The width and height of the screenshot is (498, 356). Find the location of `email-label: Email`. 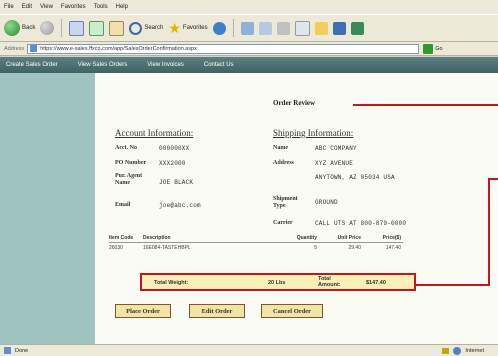

email-label: Email is located at coordinates (123, 205).